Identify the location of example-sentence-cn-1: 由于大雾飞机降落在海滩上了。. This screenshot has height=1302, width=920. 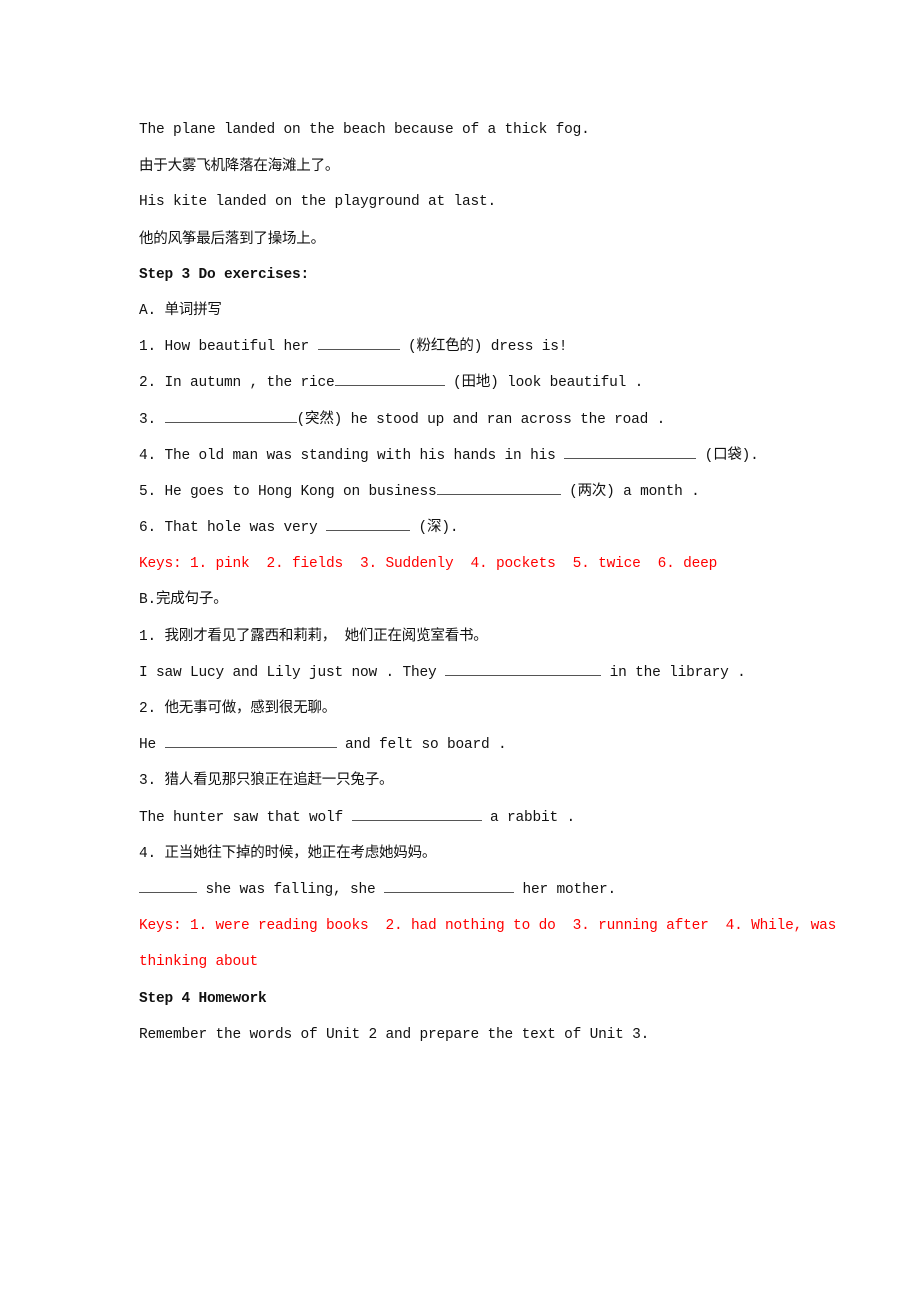
(239, 166).